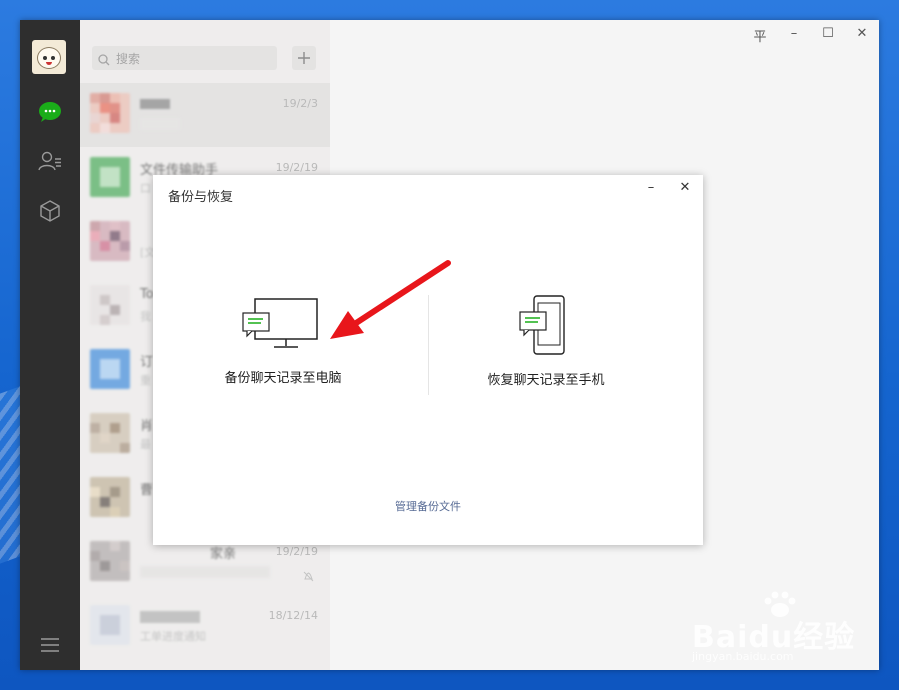 The image size is (899, 690). I want to click on chat-date: 18/12/14, so click(293, 615).